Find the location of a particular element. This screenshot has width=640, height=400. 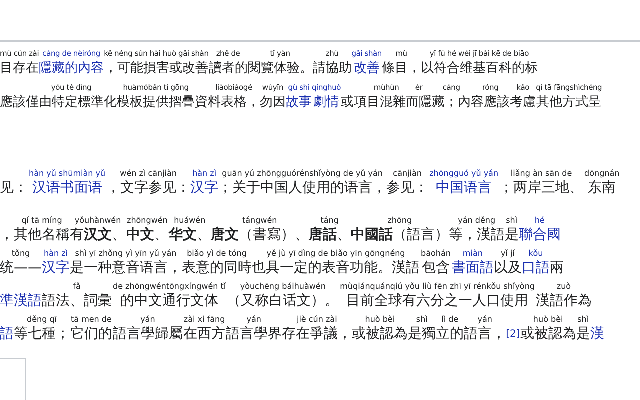

text-run: 立的 is located at coordinates (450, 334).